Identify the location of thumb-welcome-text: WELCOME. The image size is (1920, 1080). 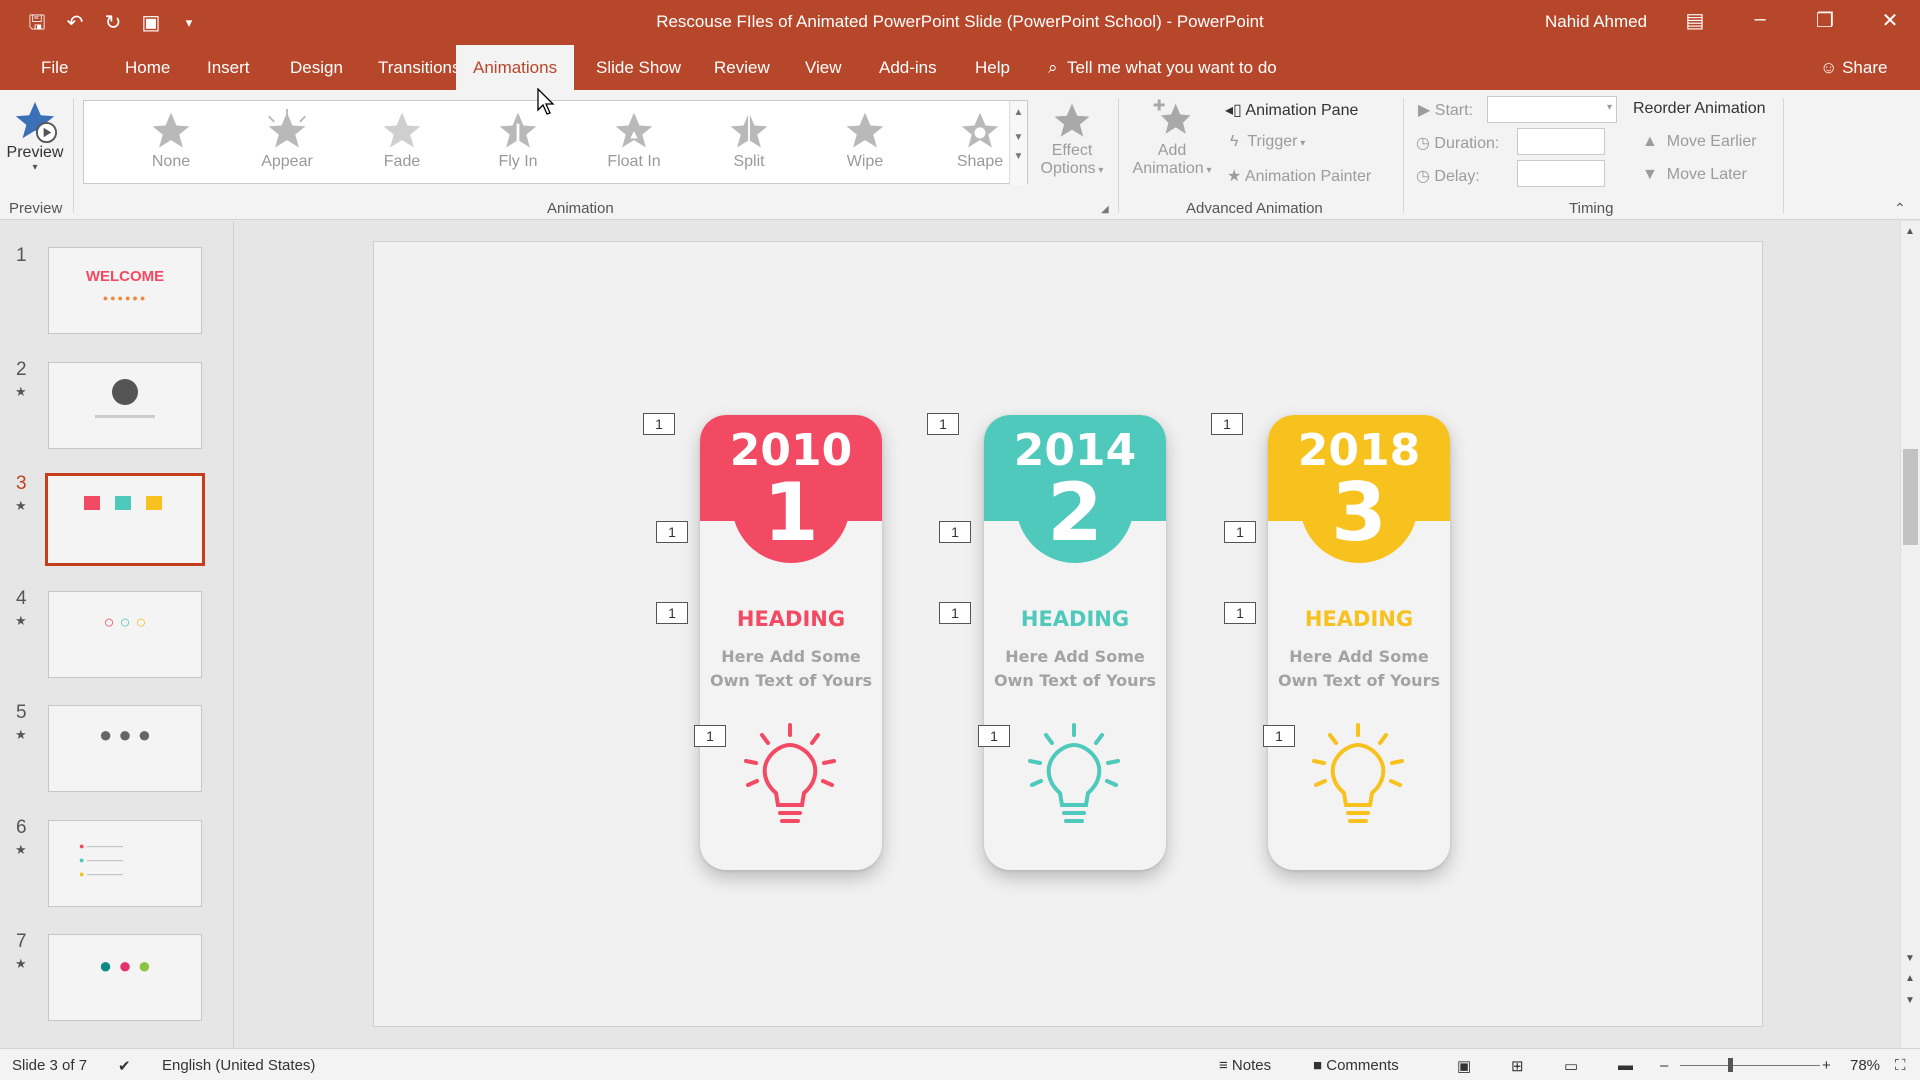
(125, 276).